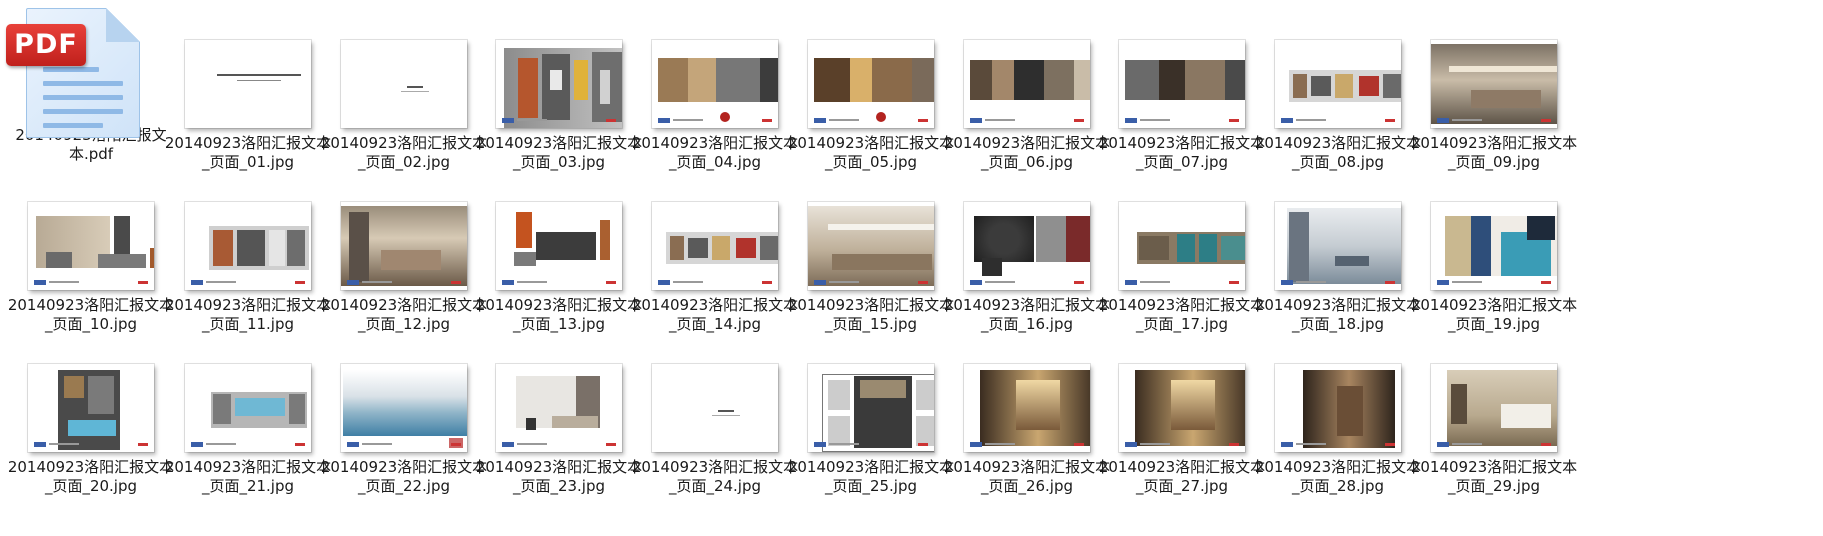 This screenshot has height=536, width=1823. I want to click on file-name-label: 20140923洛阳汇报文本_页面_28.jpg, so click(1338, 476).